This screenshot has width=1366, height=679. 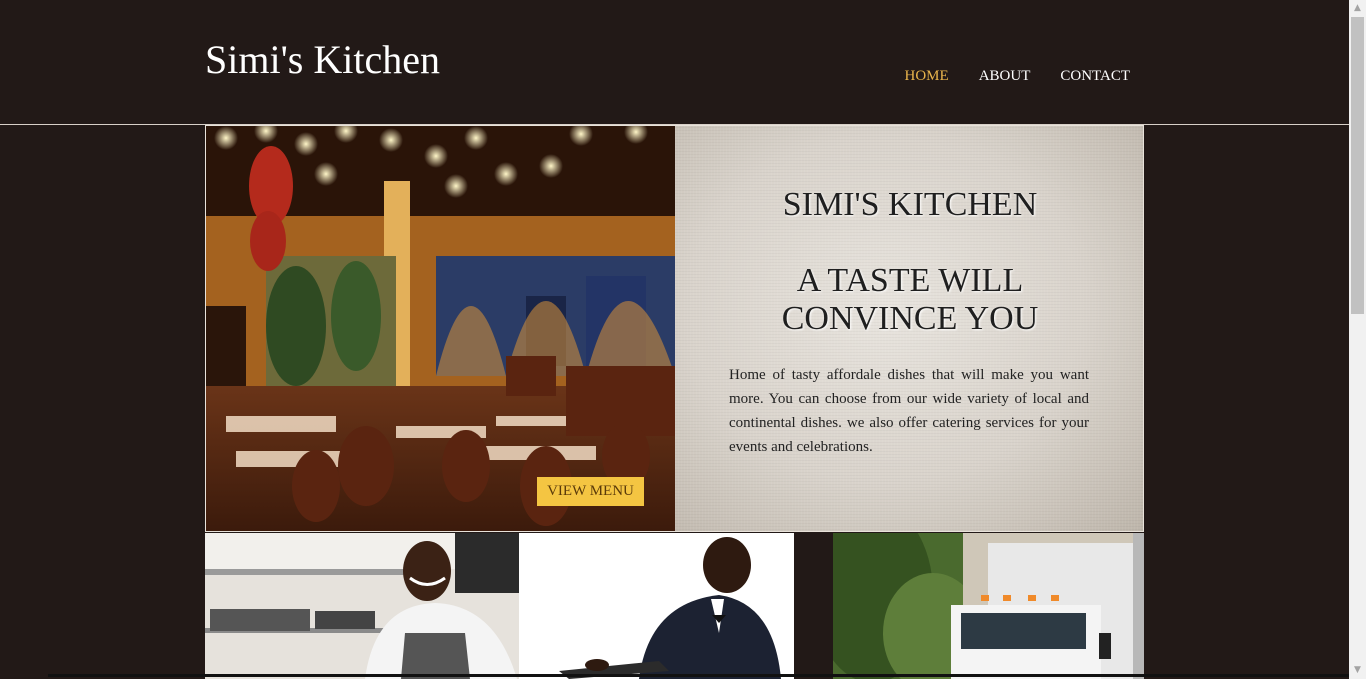 What do you see at coordinates (1357, 670) in the screenshot?
I see `scroll-down-icon: ▼` at bounding box center [1357, 670].